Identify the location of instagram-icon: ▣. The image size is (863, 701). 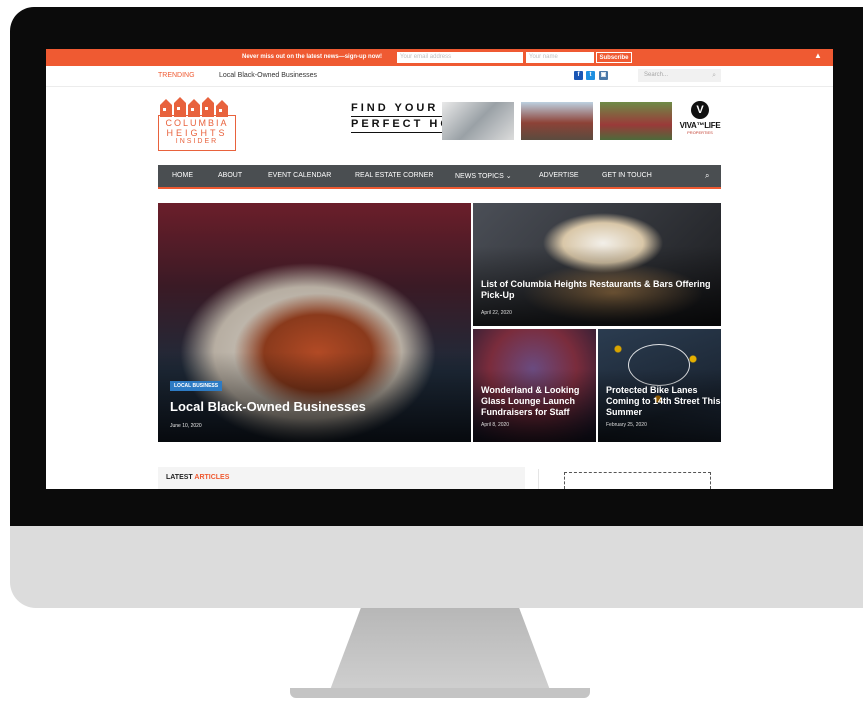
(603, 75).